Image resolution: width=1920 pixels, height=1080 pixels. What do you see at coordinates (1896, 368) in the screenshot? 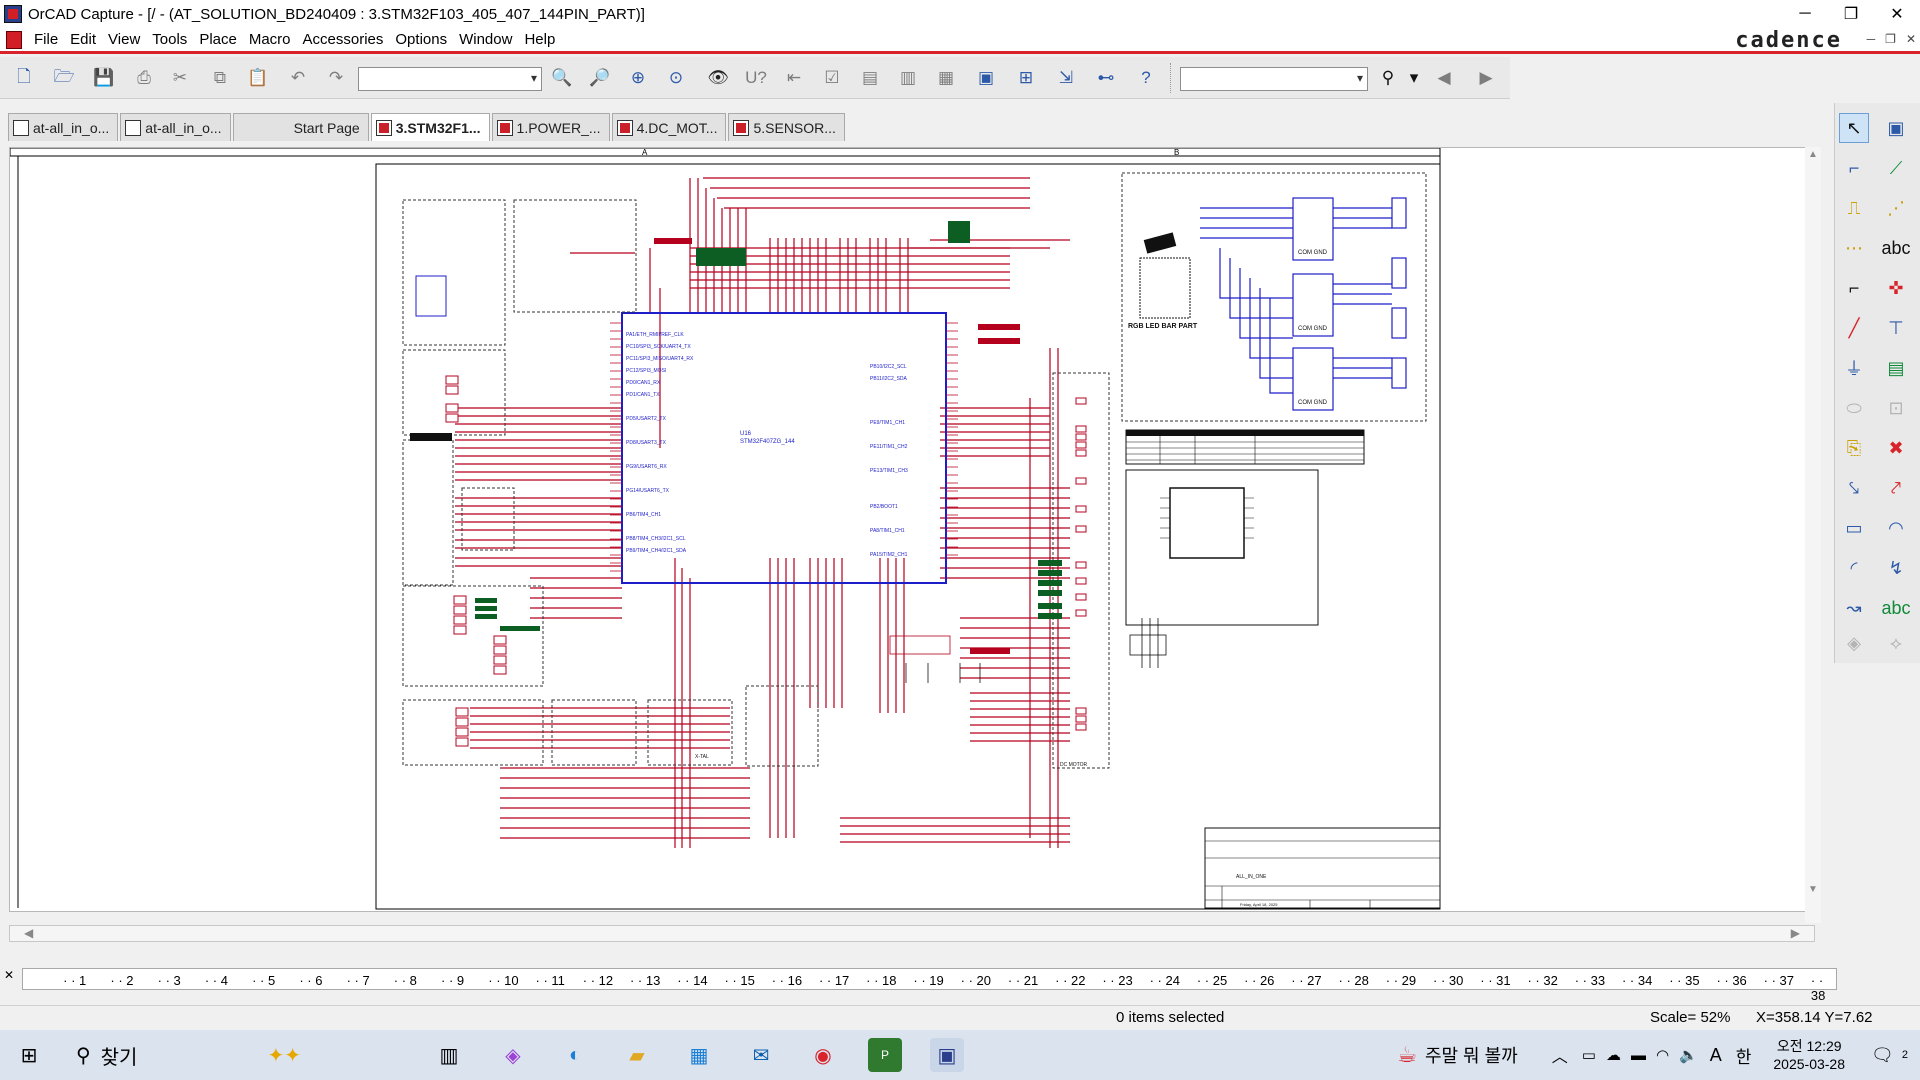
I see `hierarchical-block-icon: ▤` at bounding box center [1896, 368].